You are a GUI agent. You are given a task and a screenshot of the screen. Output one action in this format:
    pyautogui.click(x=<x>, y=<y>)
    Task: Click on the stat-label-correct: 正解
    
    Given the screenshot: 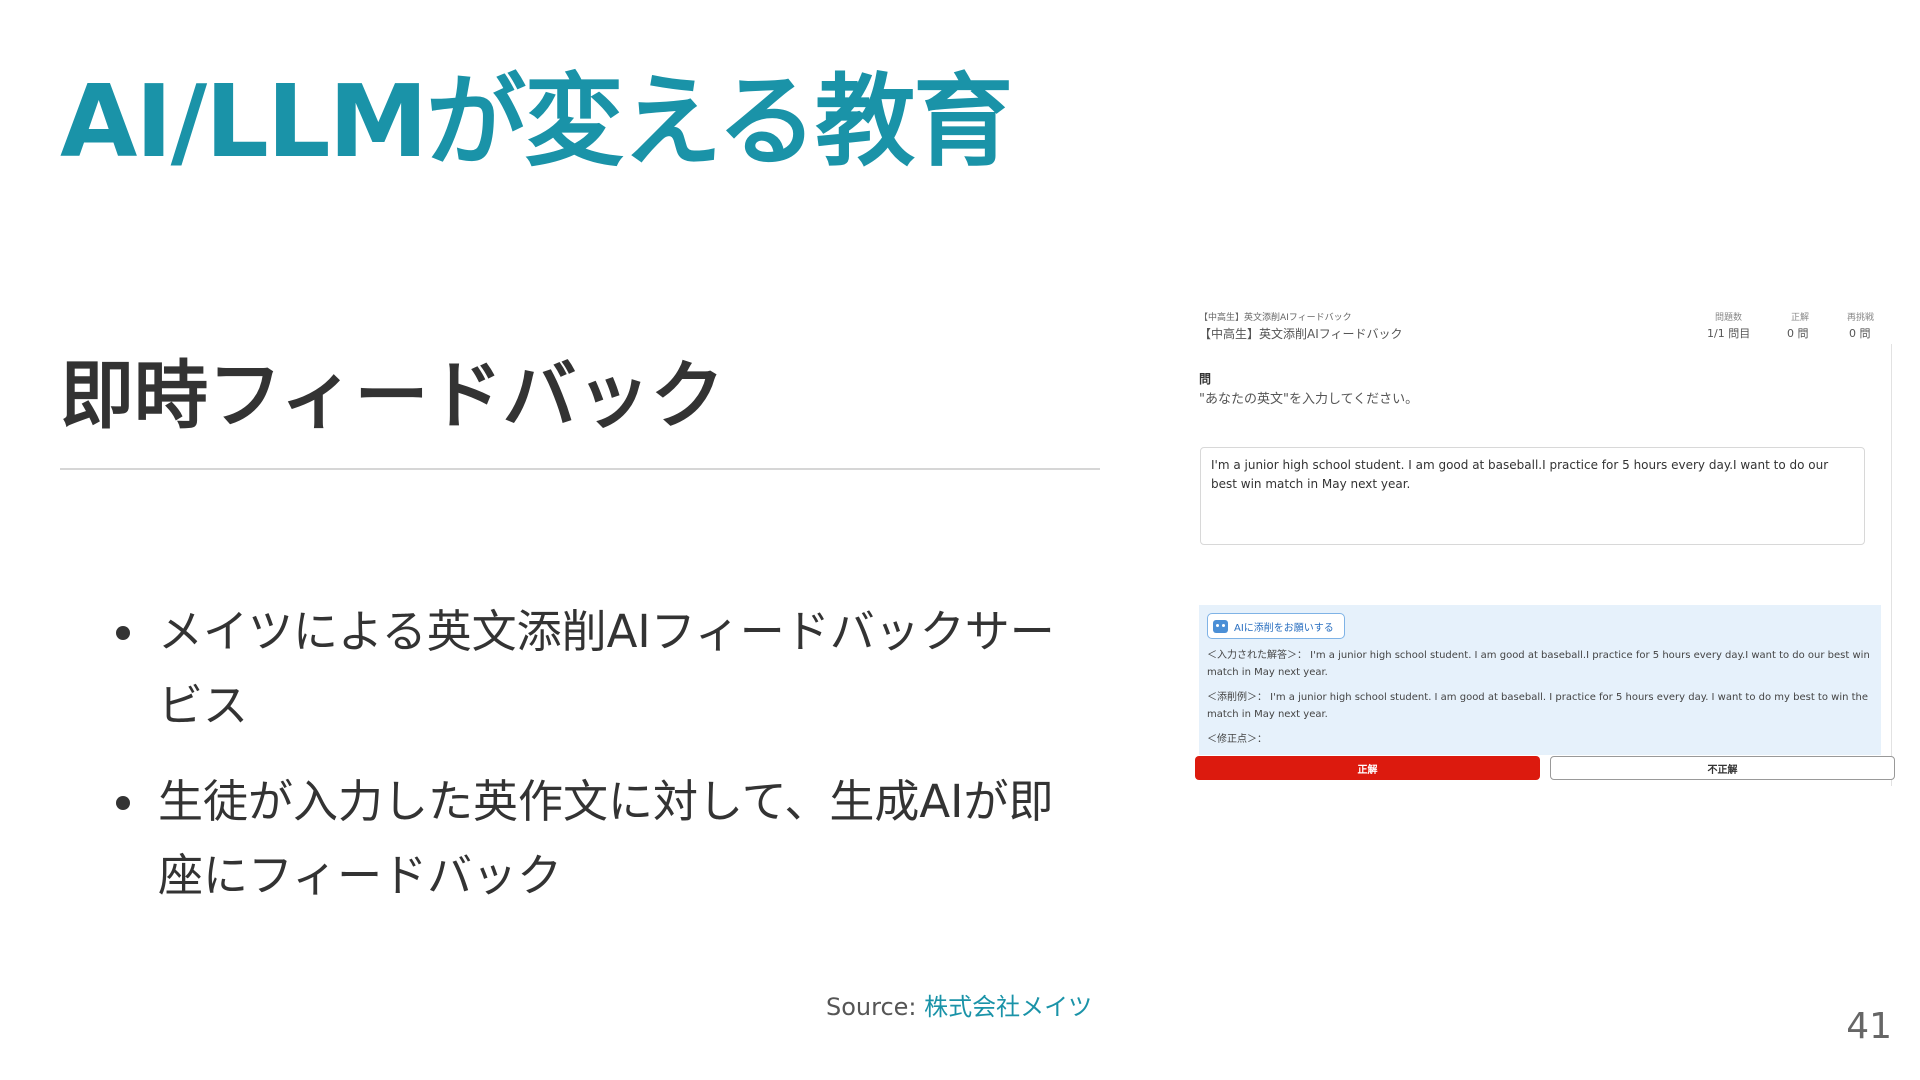 What is the action you would take?
    pyautogui.click(x=1800, y=318)
    